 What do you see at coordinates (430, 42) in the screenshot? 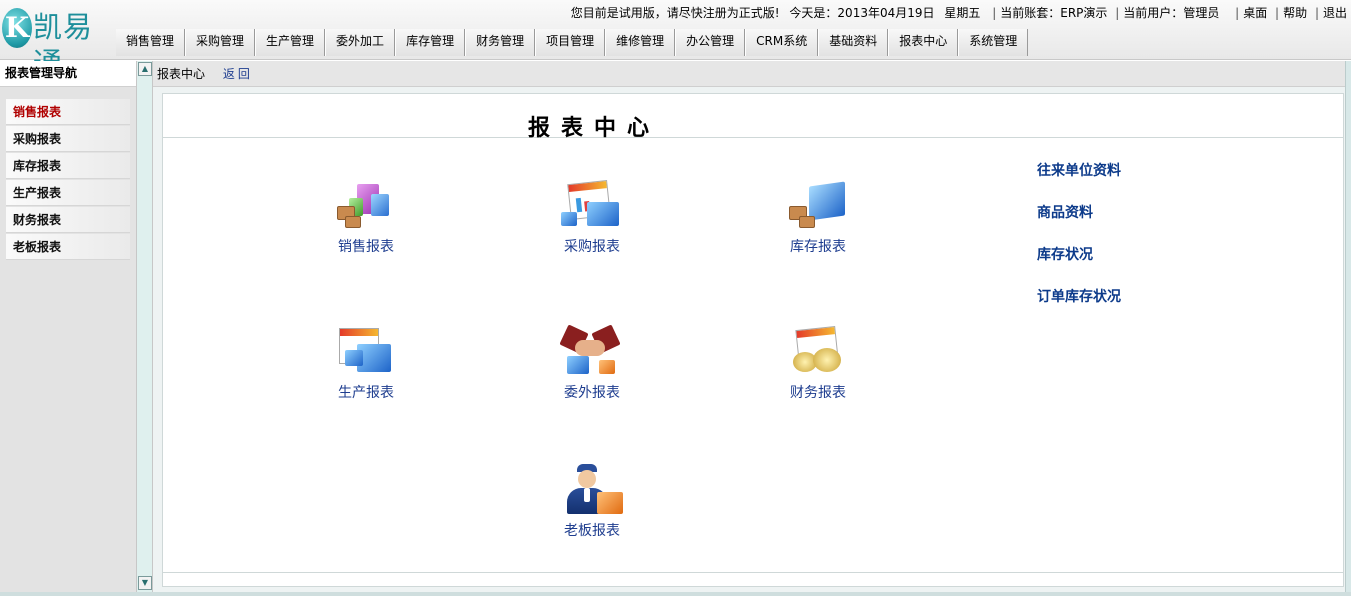
I see `menu-inventory: 库存管理` at bounding box center [430, 42].